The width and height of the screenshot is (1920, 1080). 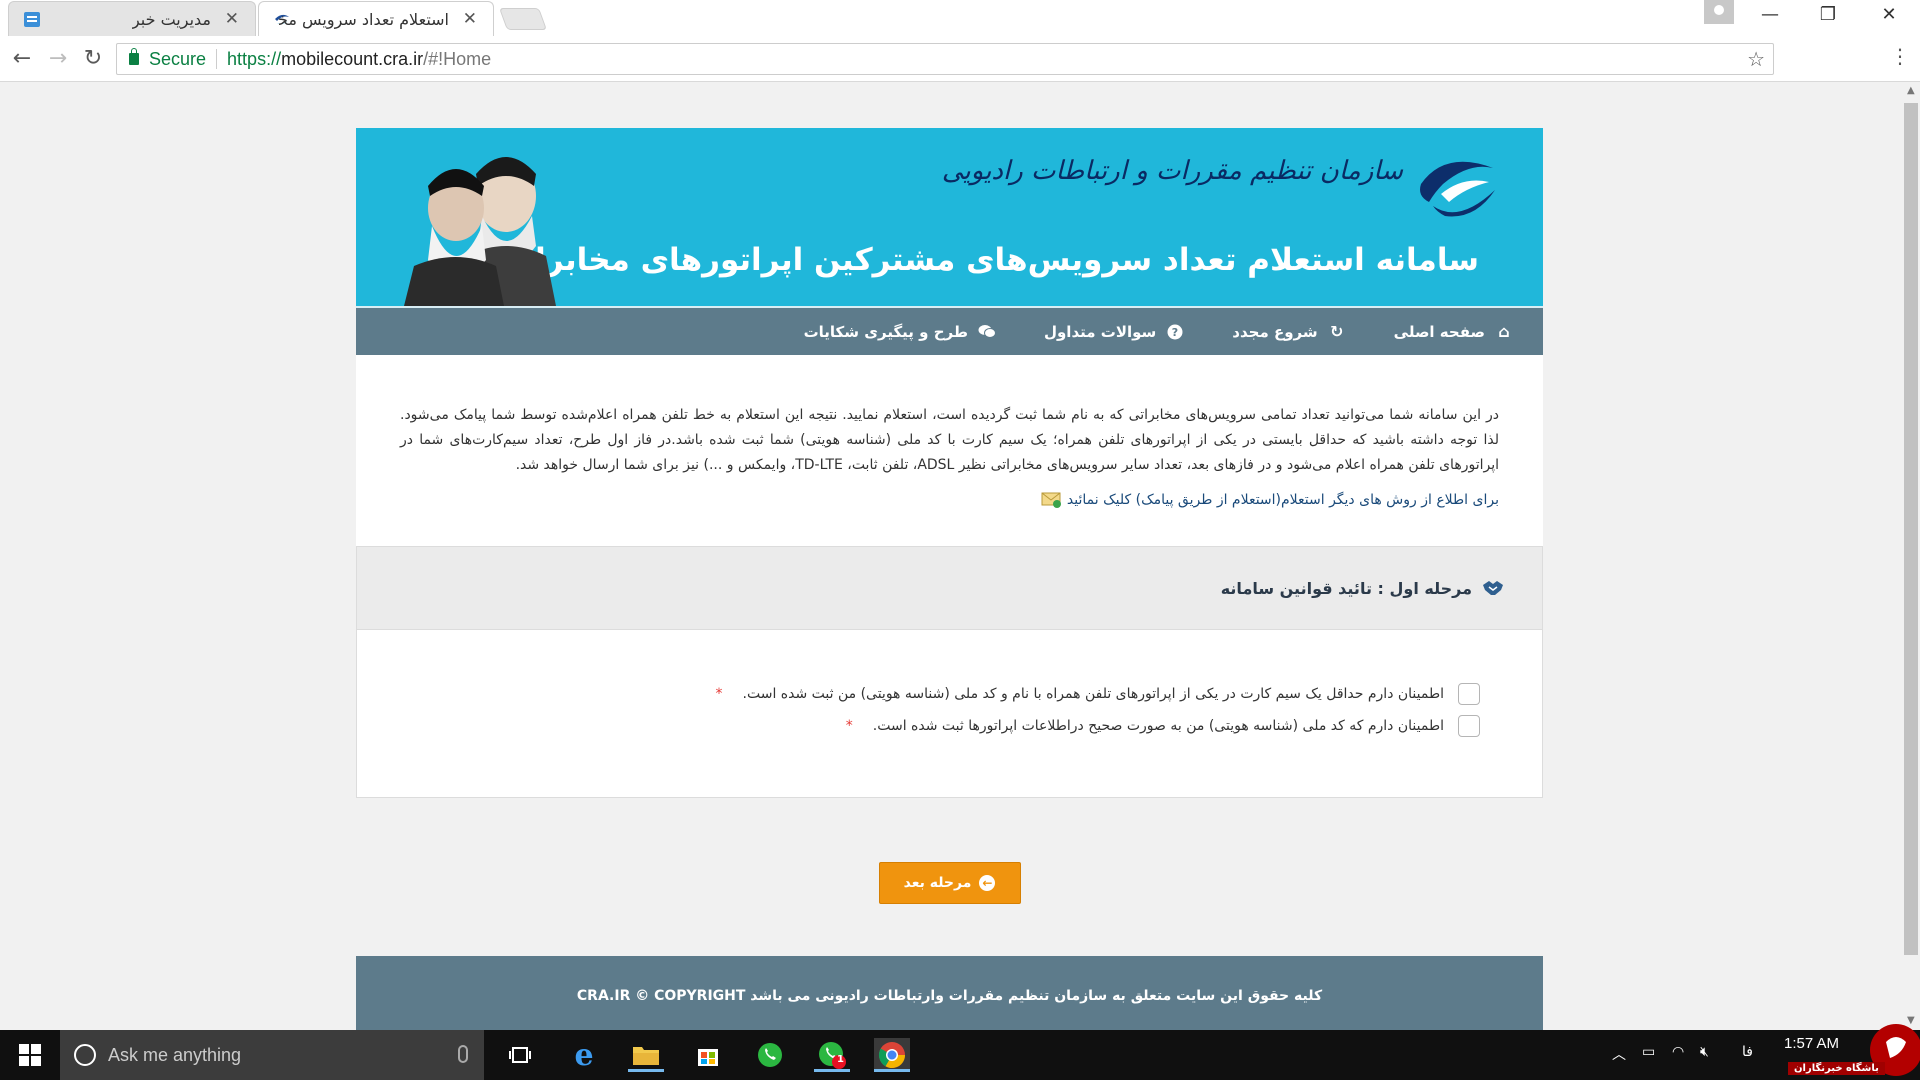 I want to click on task-view-icon, so click(x=520, y=1055).